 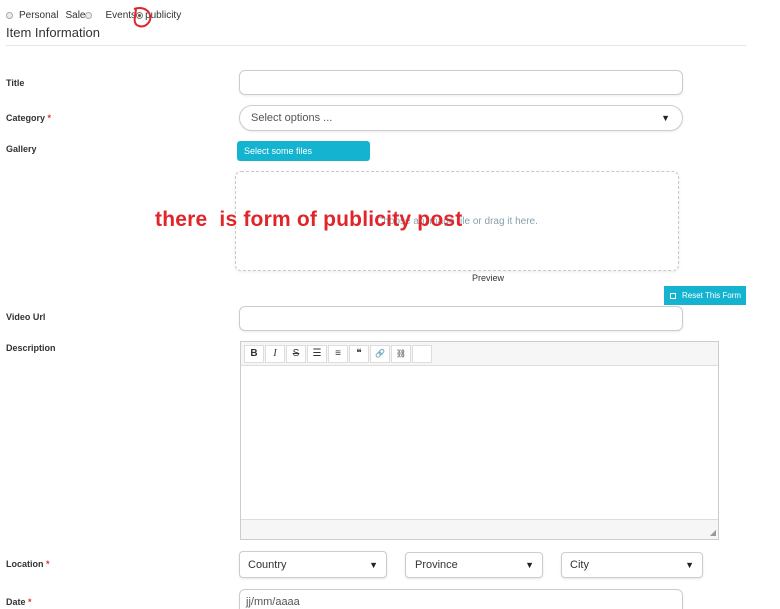 I want to click on reset-square-icon, so click(x=673, y=295).